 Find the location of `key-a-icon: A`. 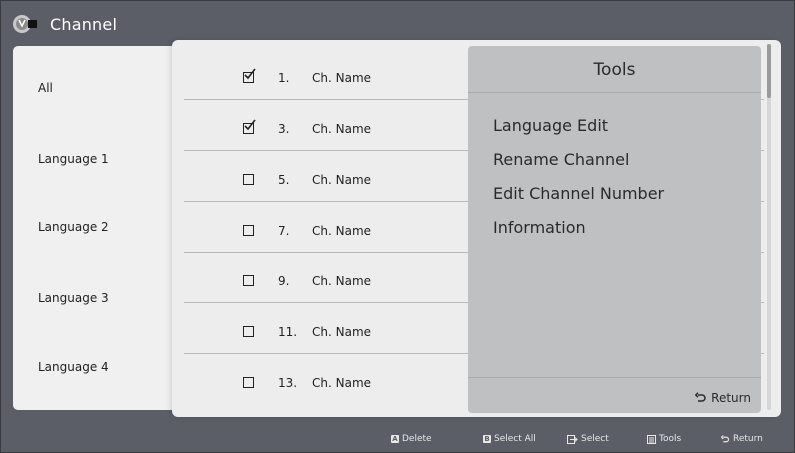

key-a-icon: A is located at coordinates (395, 439).